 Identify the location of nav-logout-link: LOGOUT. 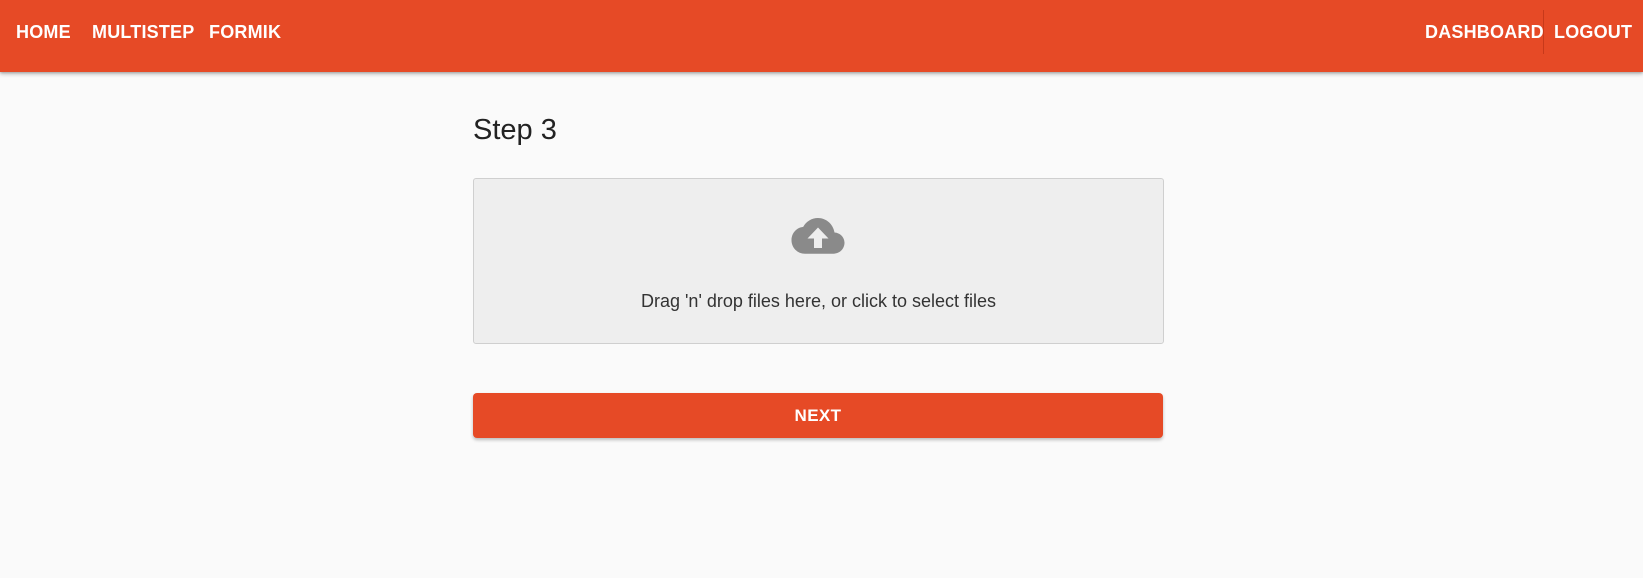
(1593, 32).